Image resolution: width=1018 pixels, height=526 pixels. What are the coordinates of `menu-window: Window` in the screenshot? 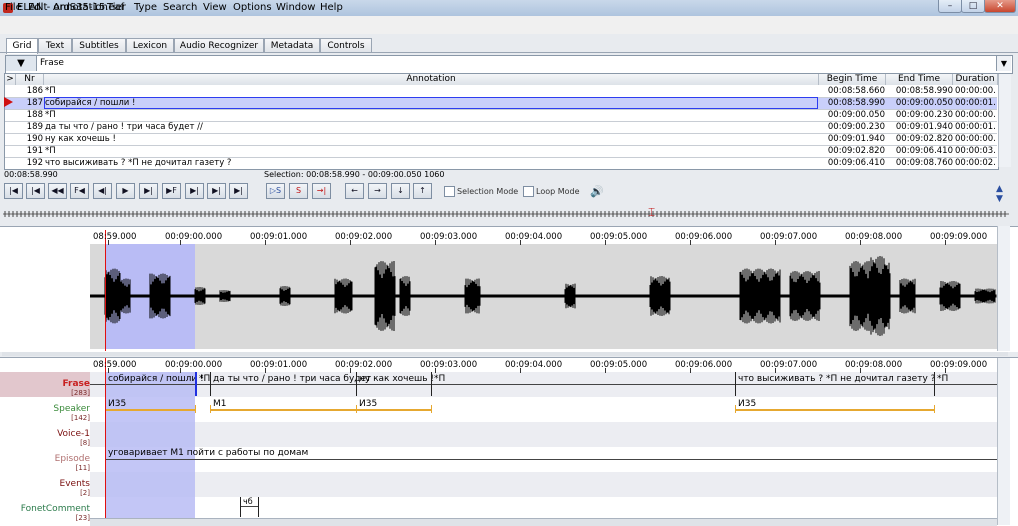 It's located at (295, 7).